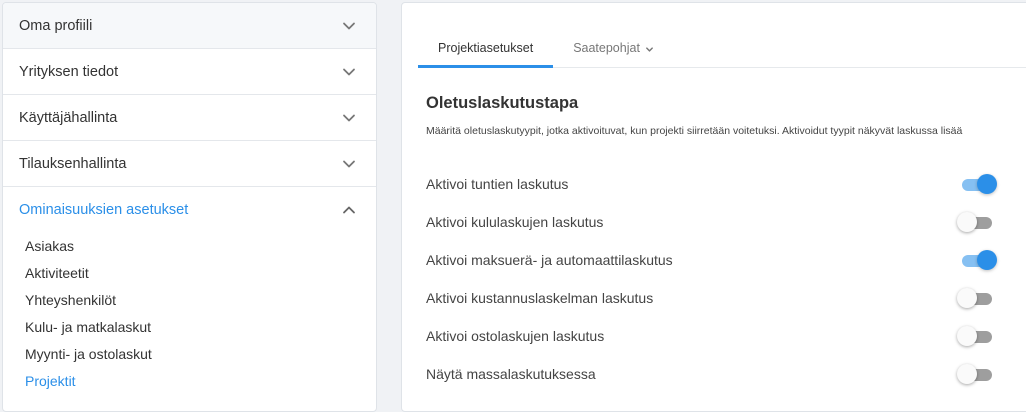 The width and height of the screenshot is (1026, 412). What do you see at coordinates (515, 222) in the screenshot?
I see `toggle-label: Aktivoi kululaskujen laskutus` at bounding box center [515, 222].